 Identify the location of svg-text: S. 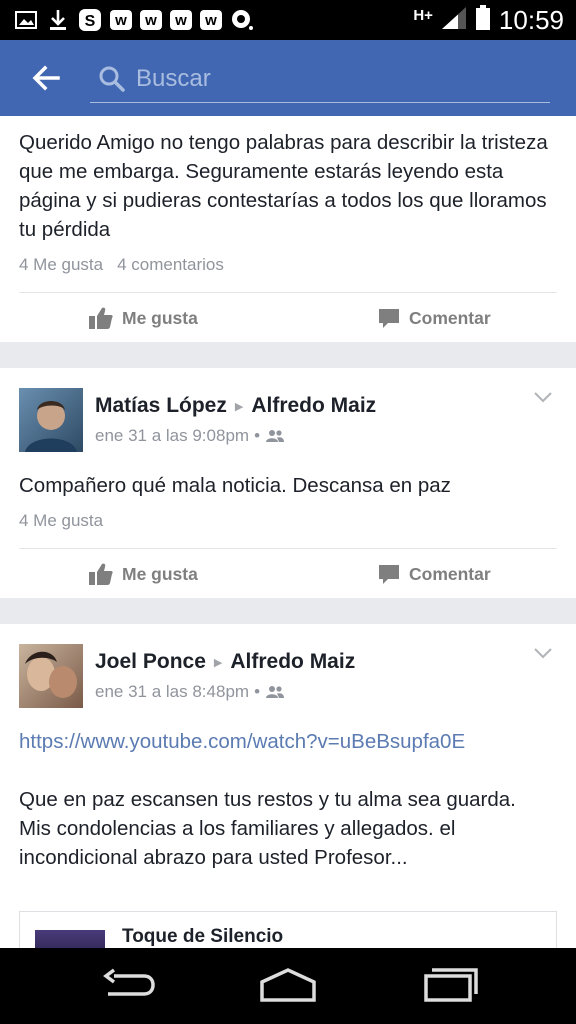
(90, 21).